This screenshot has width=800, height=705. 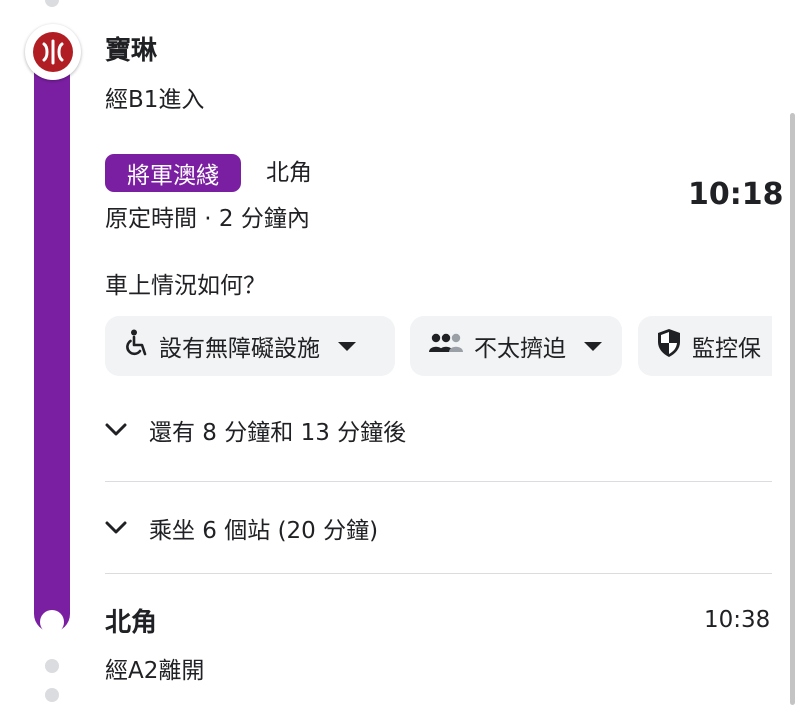 I want to click on ride-summary-text: 乘坐 6 個站 (20 分鐘), so click(x=264, y=531).